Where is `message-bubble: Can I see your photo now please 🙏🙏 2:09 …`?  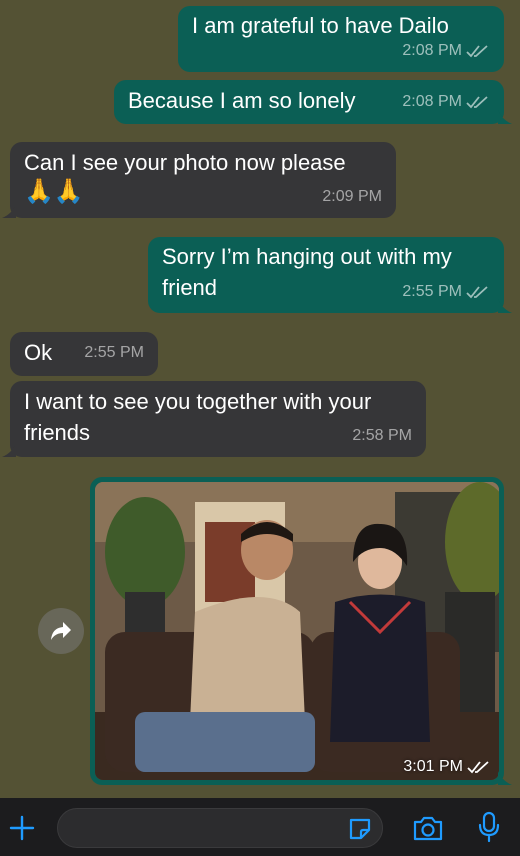
message-bubble: Can I see your photo now please 🙏🙏 2:09 … is located at coordinates (199, 180).